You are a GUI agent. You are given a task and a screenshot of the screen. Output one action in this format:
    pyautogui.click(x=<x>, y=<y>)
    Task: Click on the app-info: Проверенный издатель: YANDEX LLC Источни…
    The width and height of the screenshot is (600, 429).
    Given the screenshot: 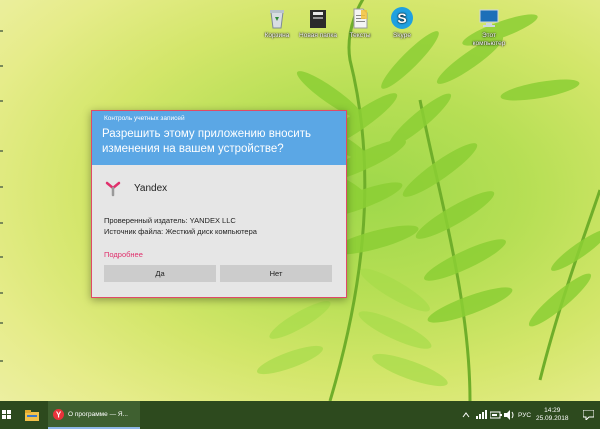 What is the action you would take?
    pyautogui.click(x=219, y=226)
    